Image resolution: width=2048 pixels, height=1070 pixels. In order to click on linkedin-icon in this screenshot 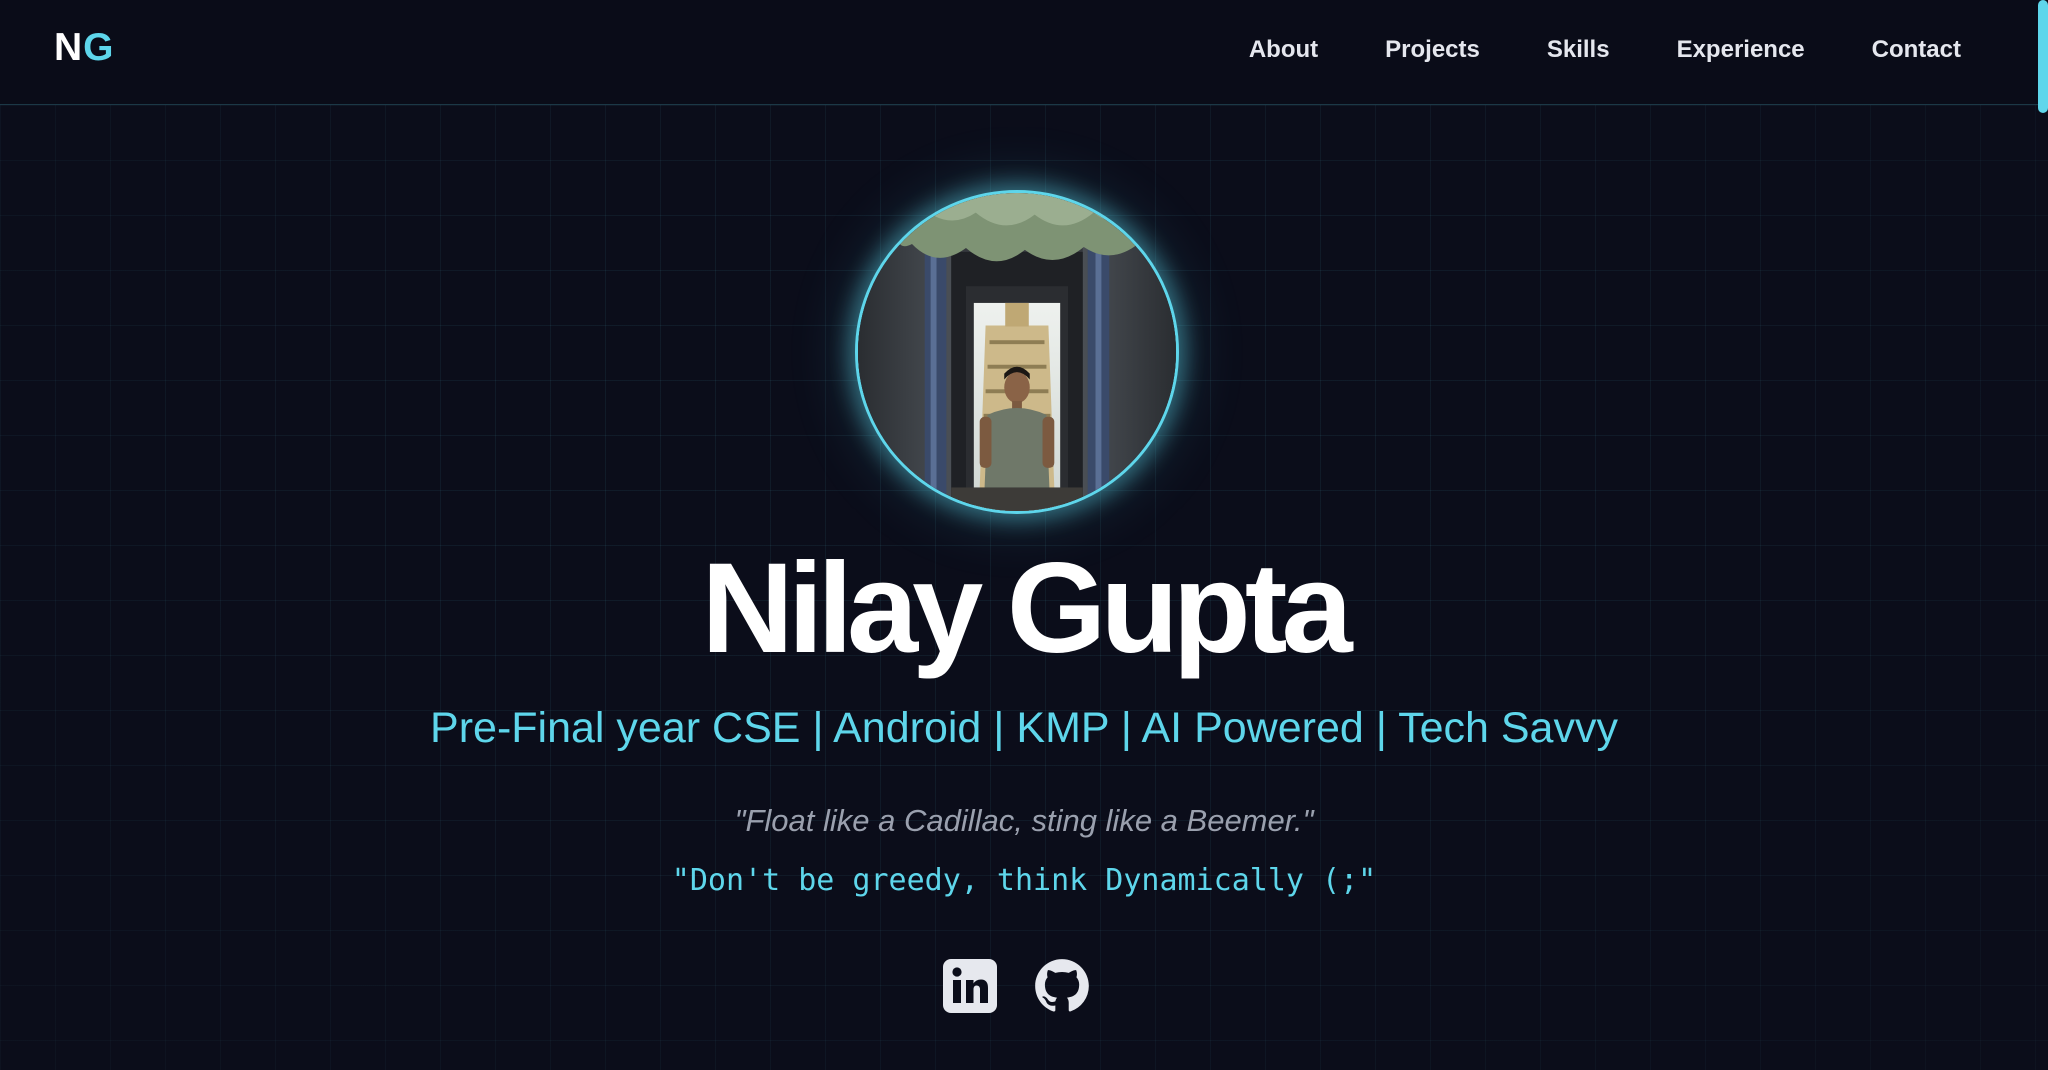, I will do `click(970, 986)`.